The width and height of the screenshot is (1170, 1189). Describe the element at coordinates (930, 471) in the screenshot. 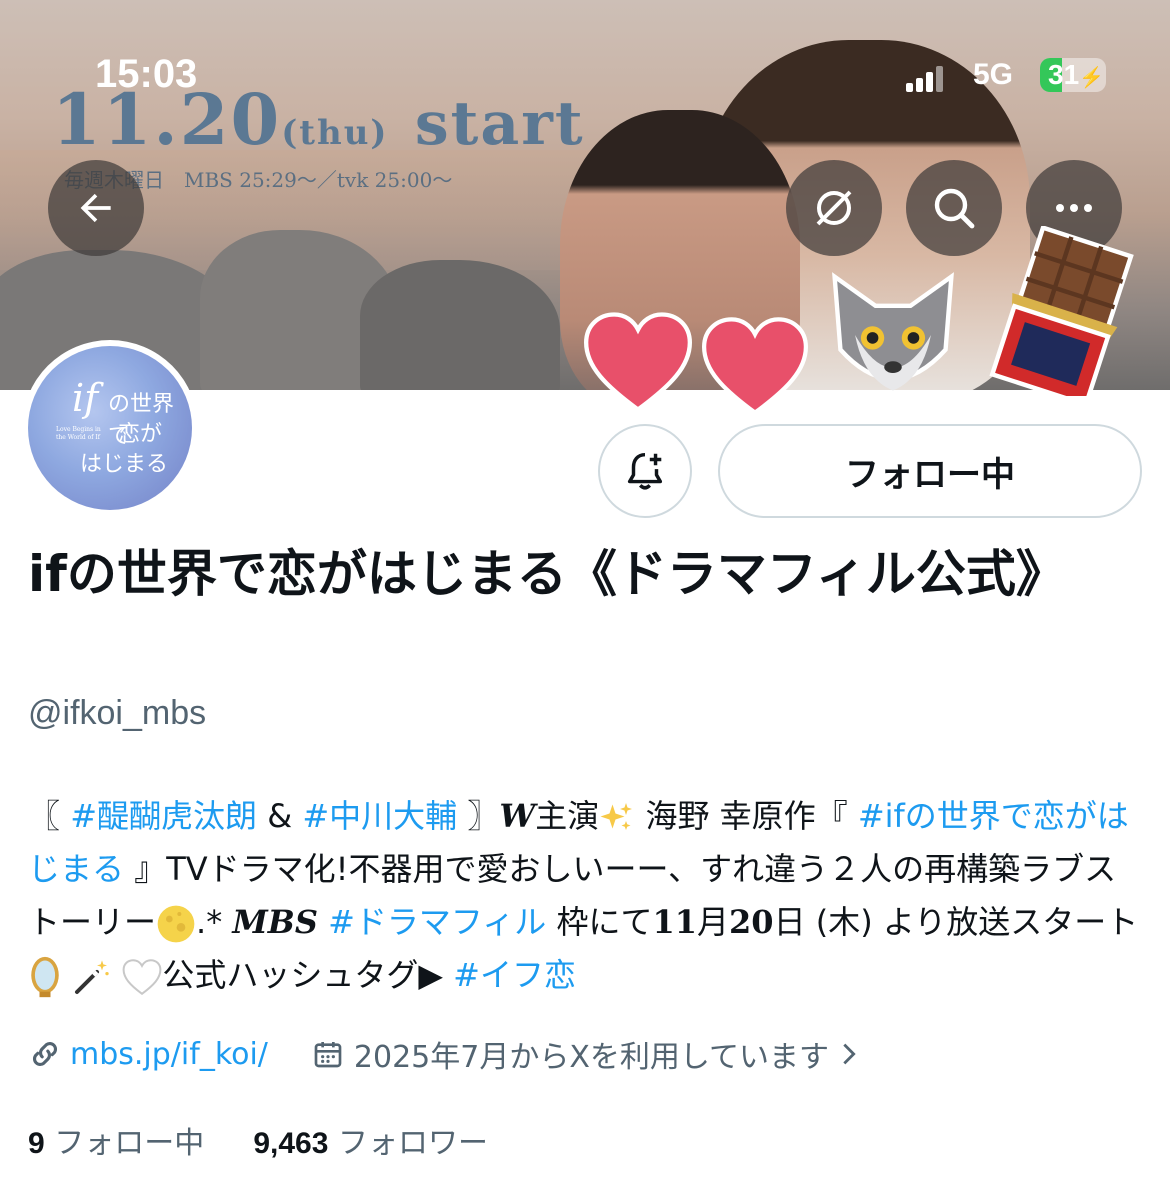

I see `following-button: フォロー中` at that location.